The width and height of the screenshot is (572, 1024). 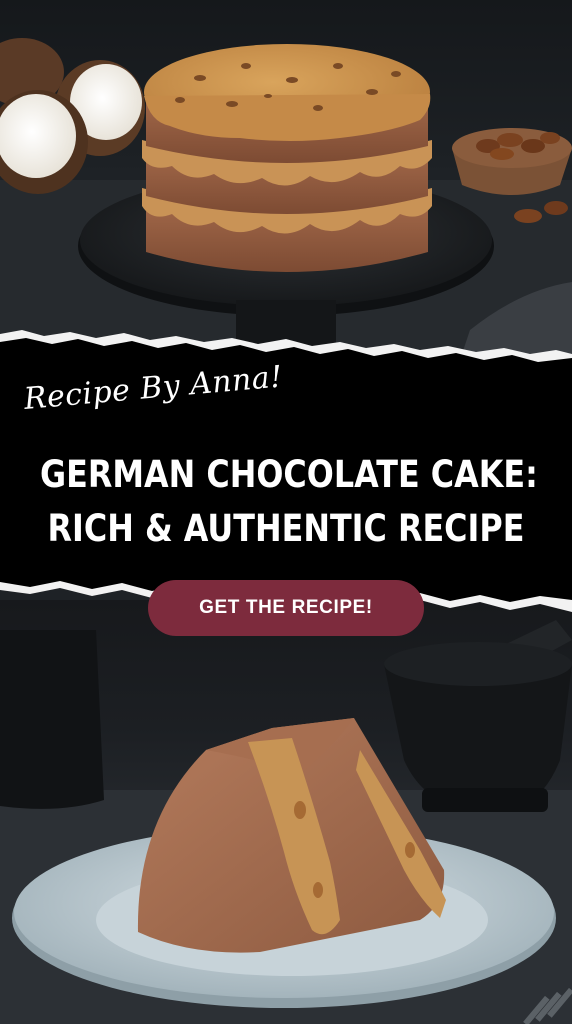 I want to click on coconut-halves, so click(x=72, y=116).